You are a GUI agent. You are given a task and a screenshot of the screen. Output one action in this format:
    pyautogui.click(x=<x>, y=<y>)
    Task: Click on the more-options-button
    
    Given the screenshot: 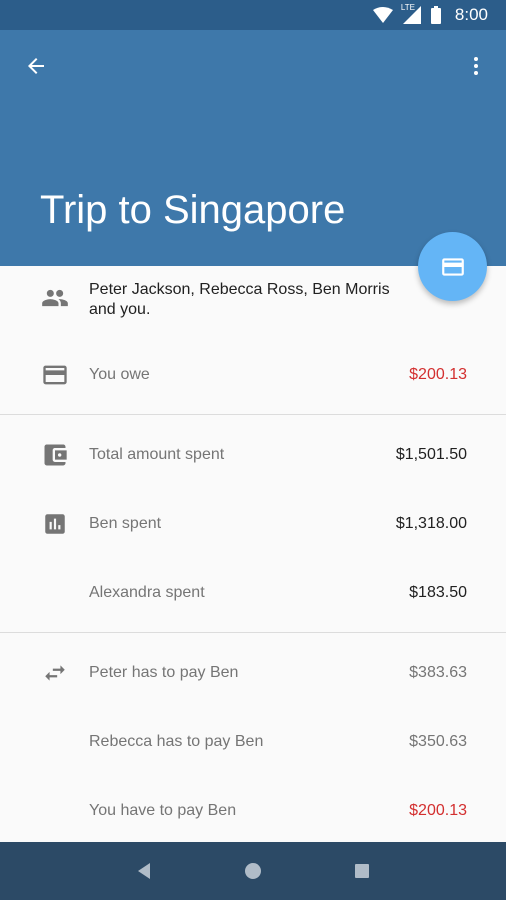 What is the action you would take?
    pyautogui.click(x=476, y=66)
    